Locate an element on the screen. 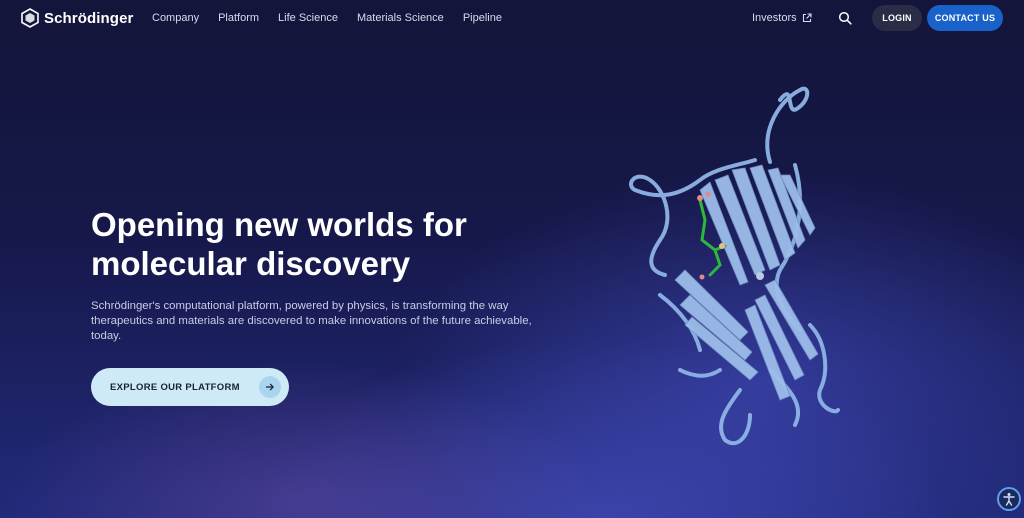  external-link-icon is located at coordinates (807, 18).